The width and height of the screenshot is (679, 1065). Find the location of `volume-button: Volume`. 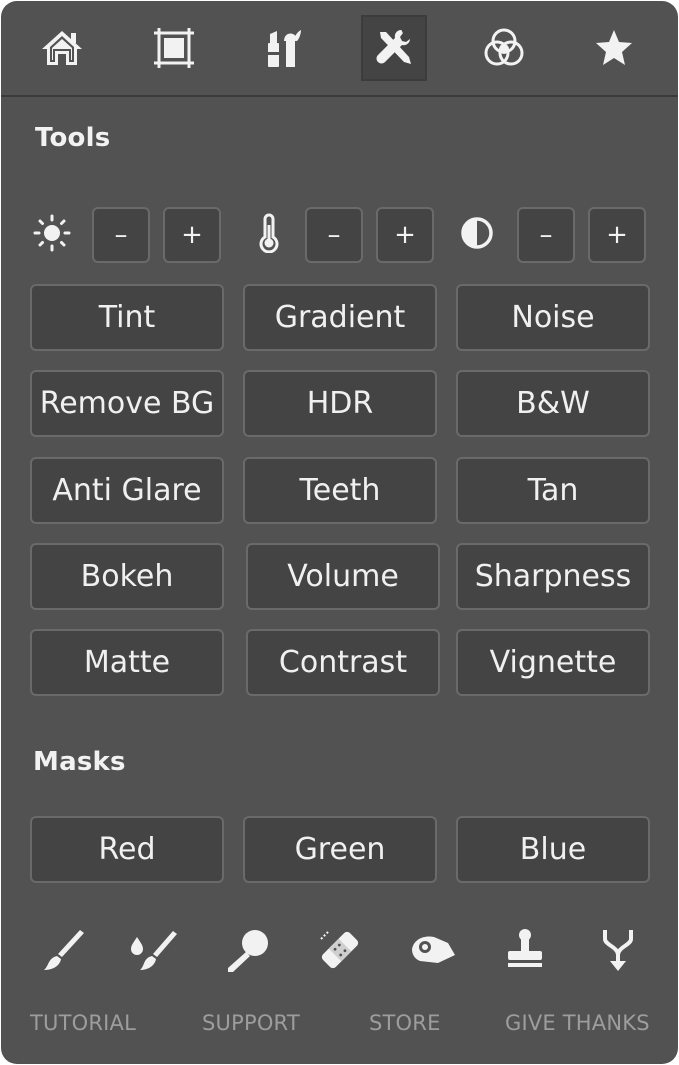

volume-button: Volume is located at coordinates (343, 576).